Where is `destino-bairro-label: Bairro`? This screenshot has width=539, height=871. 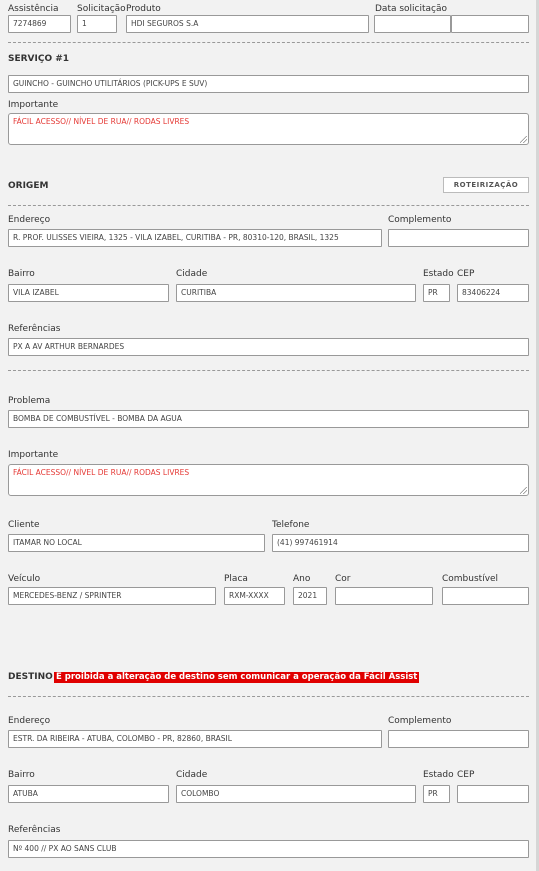 destino-bairro-label: Bairro is located at coordinates (21, 775).